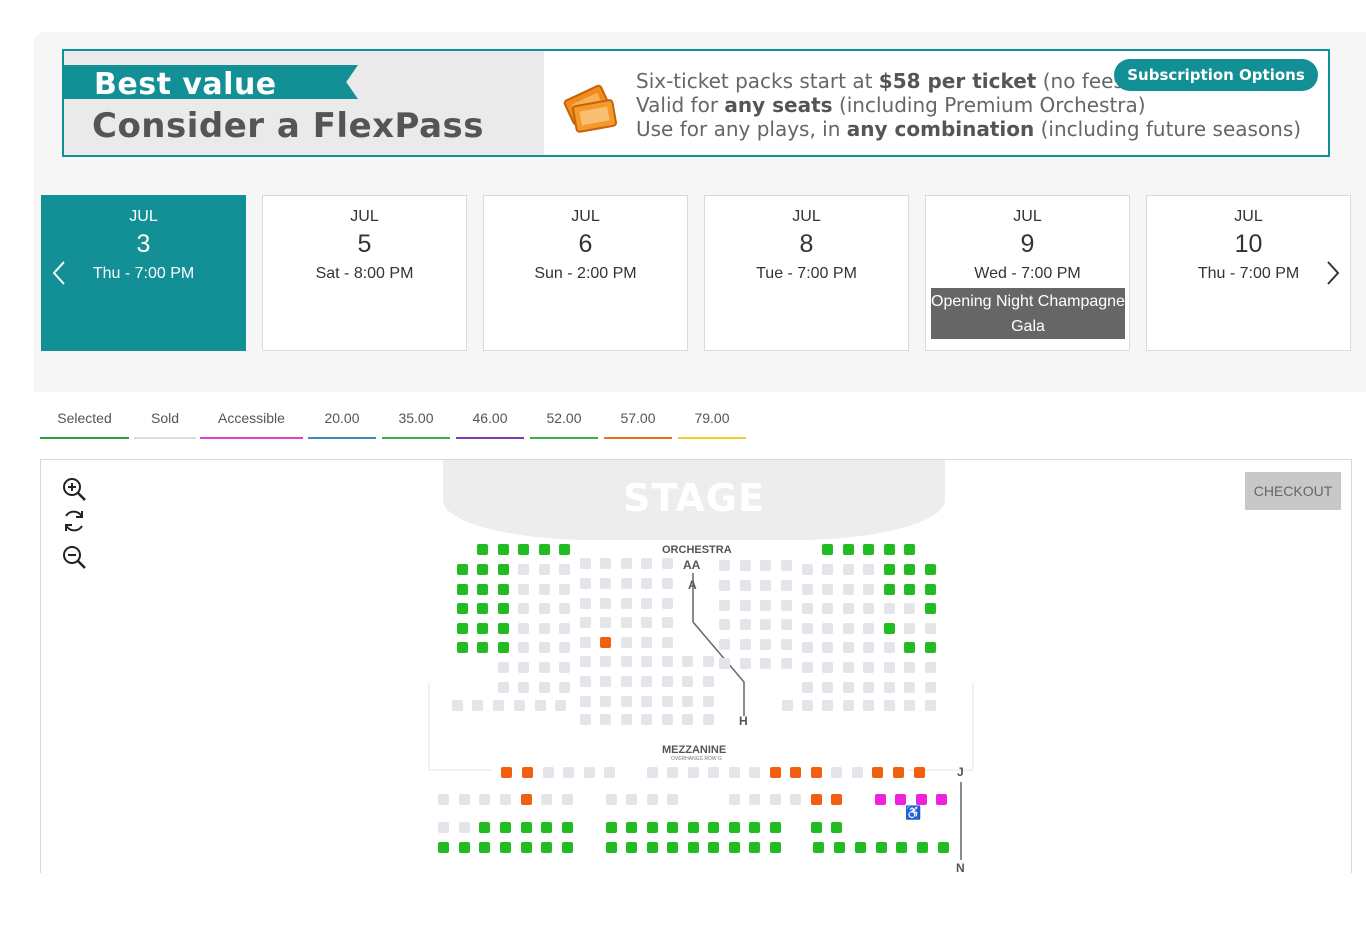 This screenshot has height=946, width=1366. I want to click on legend-accessible: Accessible, so click(251, 417).